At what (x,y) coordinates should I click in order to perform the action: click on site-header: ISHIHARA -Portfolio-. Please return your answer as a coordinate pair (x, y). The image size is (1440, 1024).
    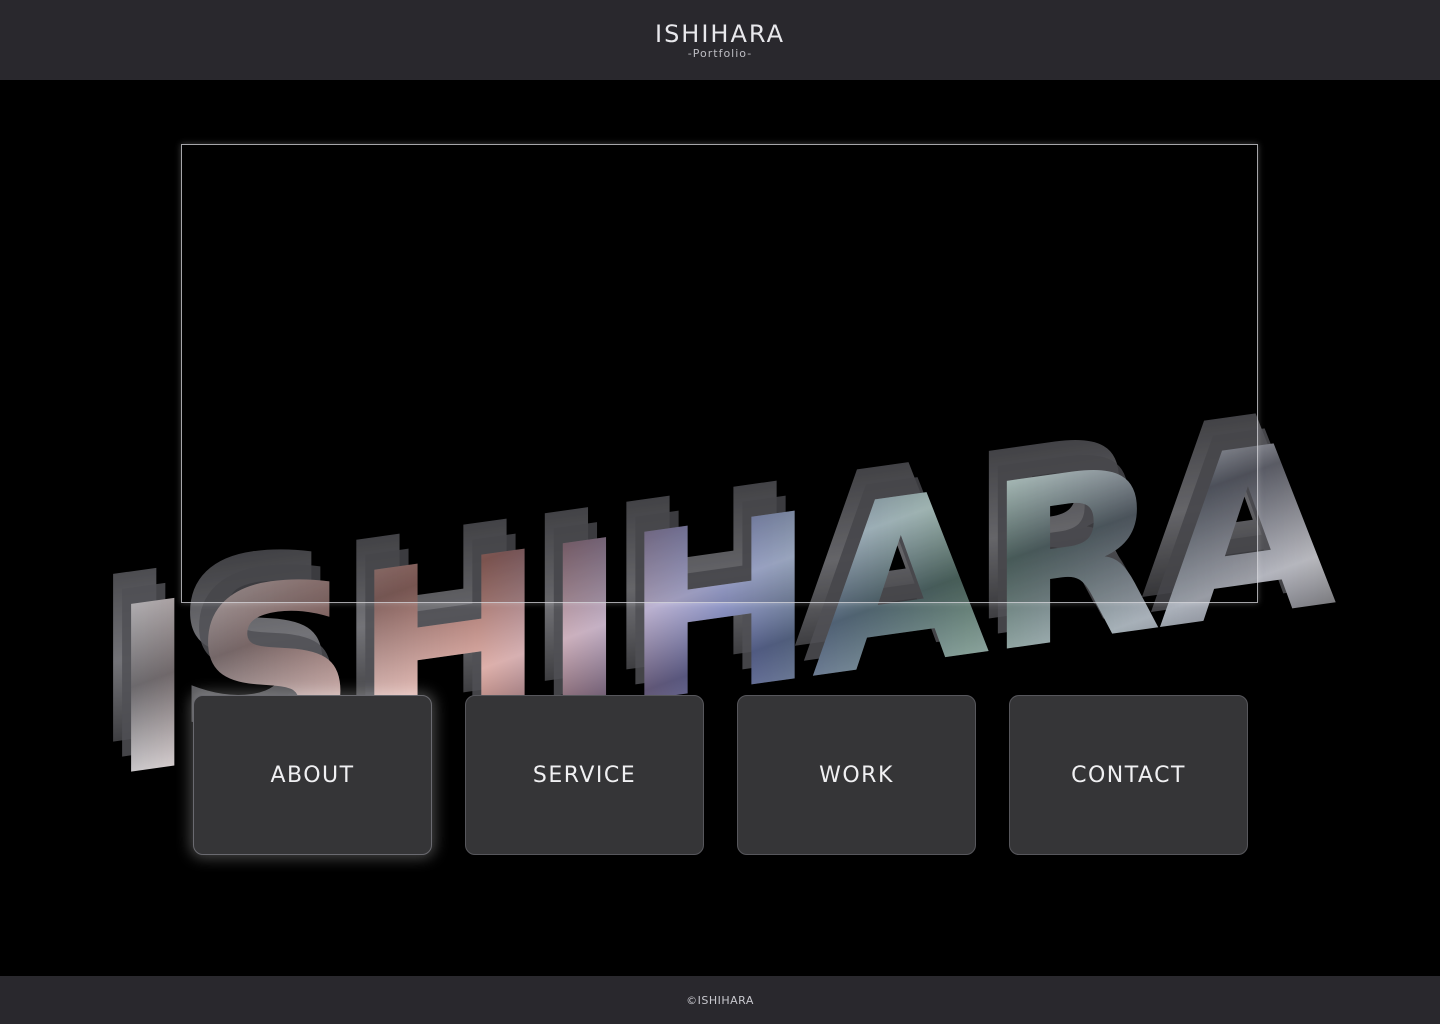
    Looking at the image, I should click on (720, 40).